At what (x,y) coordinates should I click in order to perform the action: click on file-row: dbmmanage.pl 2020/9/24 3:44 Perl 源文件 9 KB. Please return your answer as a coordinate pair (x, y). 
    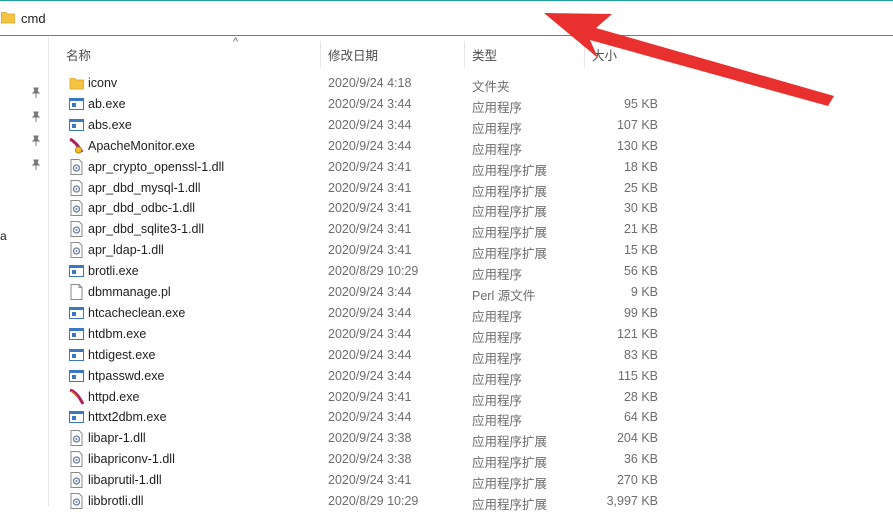
    Looking at the image, I should click on (446, 292).